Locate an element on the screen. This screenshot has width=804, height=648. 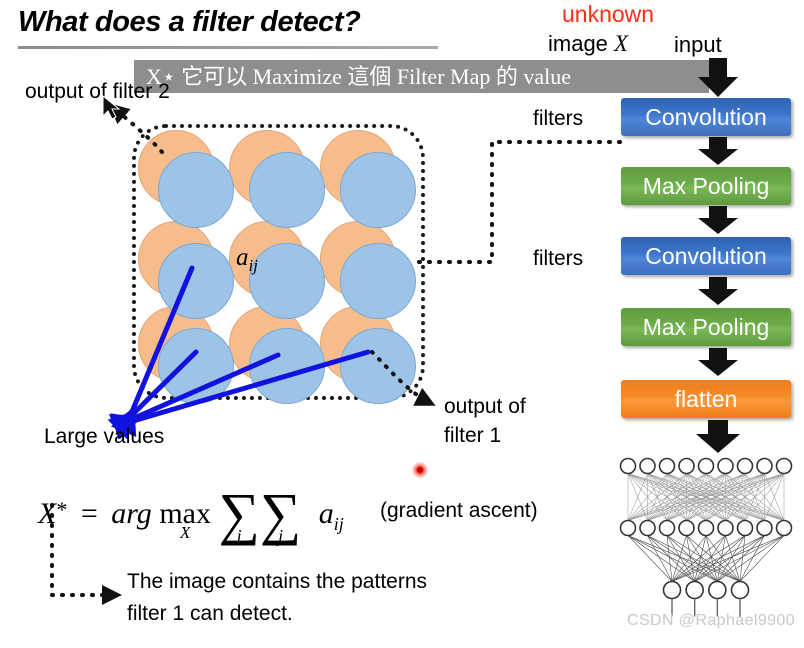
conclusion-line-2: filter 1 can detect. is located at coordinates (210, 613).